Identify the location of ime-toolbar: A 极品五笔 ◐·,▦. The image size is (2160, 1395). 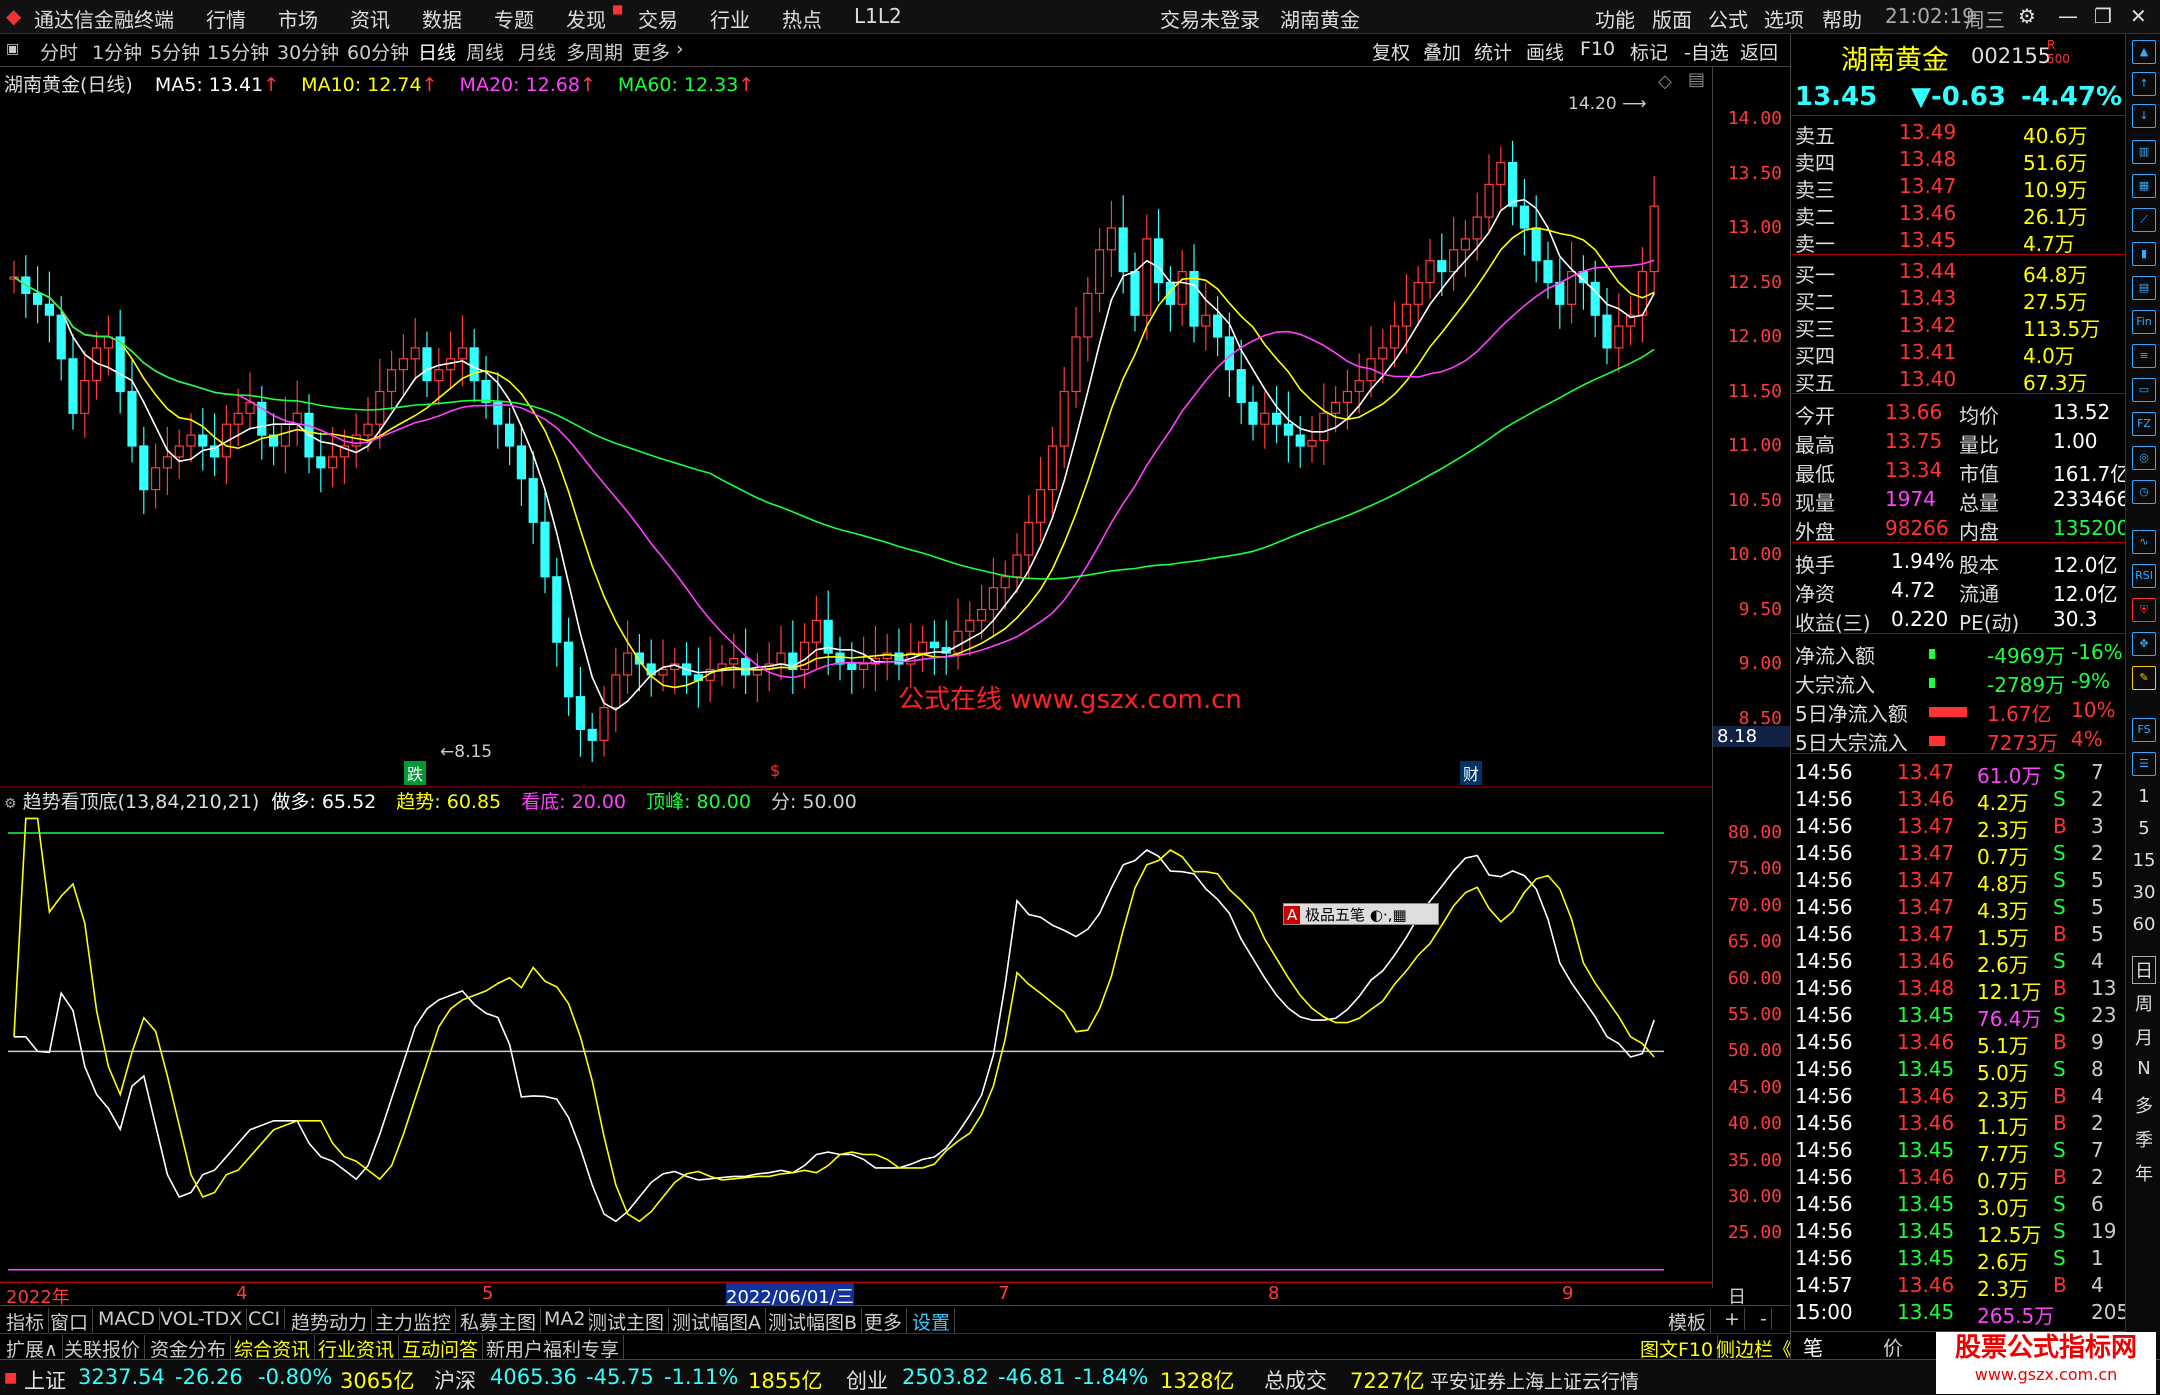
(1361, 914).